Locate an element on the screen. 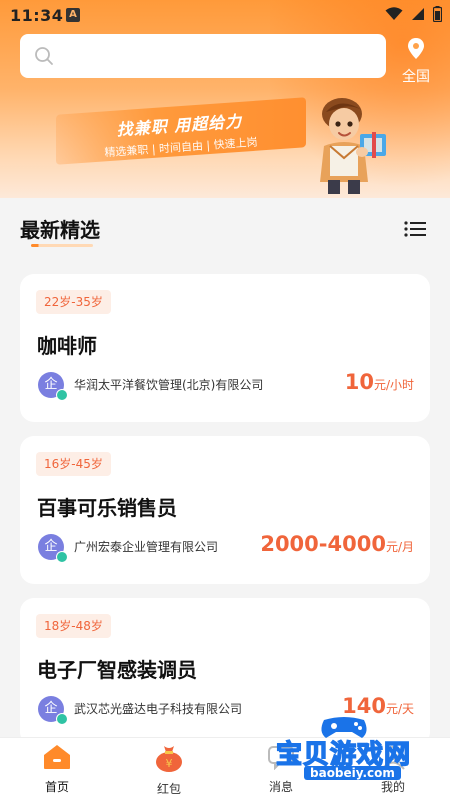  age-tag: 18岁-48岁 is located at coordinates (73, 626).